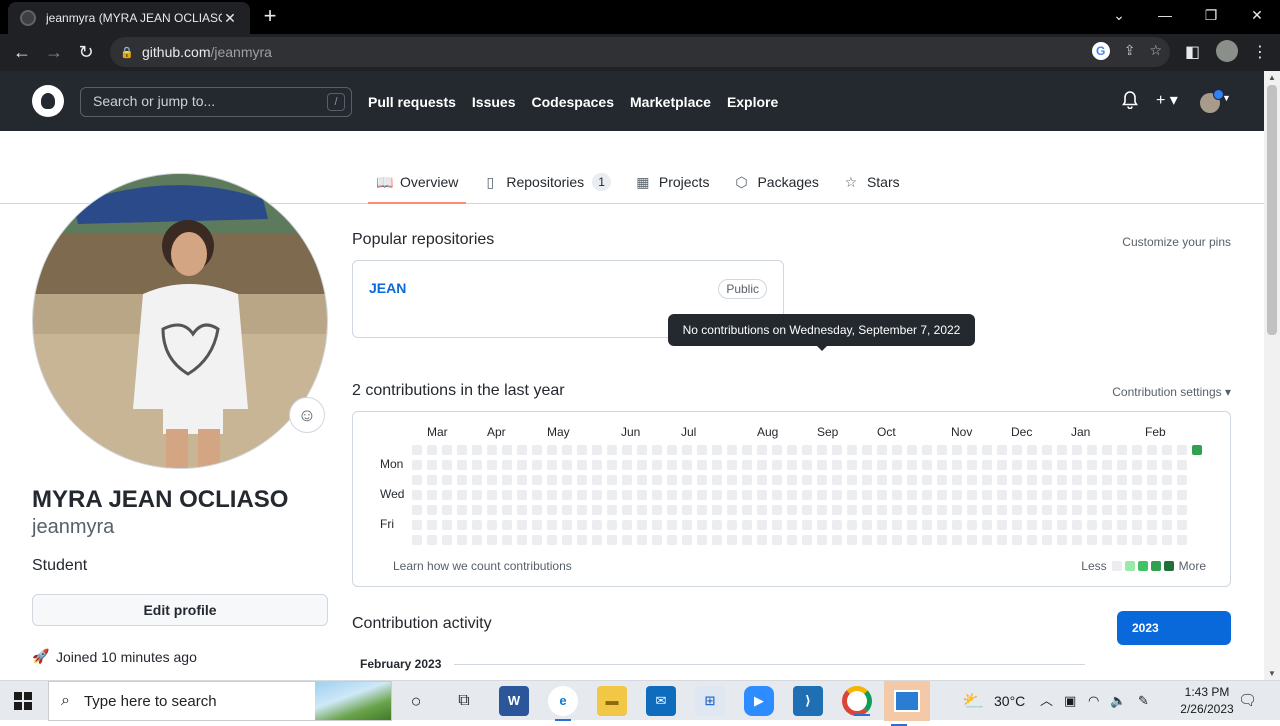  What do you see at coordinates (1167, 100) in the screenshot?
I see `create-new-icon: + ▾` at bounding box center [1167, 100].